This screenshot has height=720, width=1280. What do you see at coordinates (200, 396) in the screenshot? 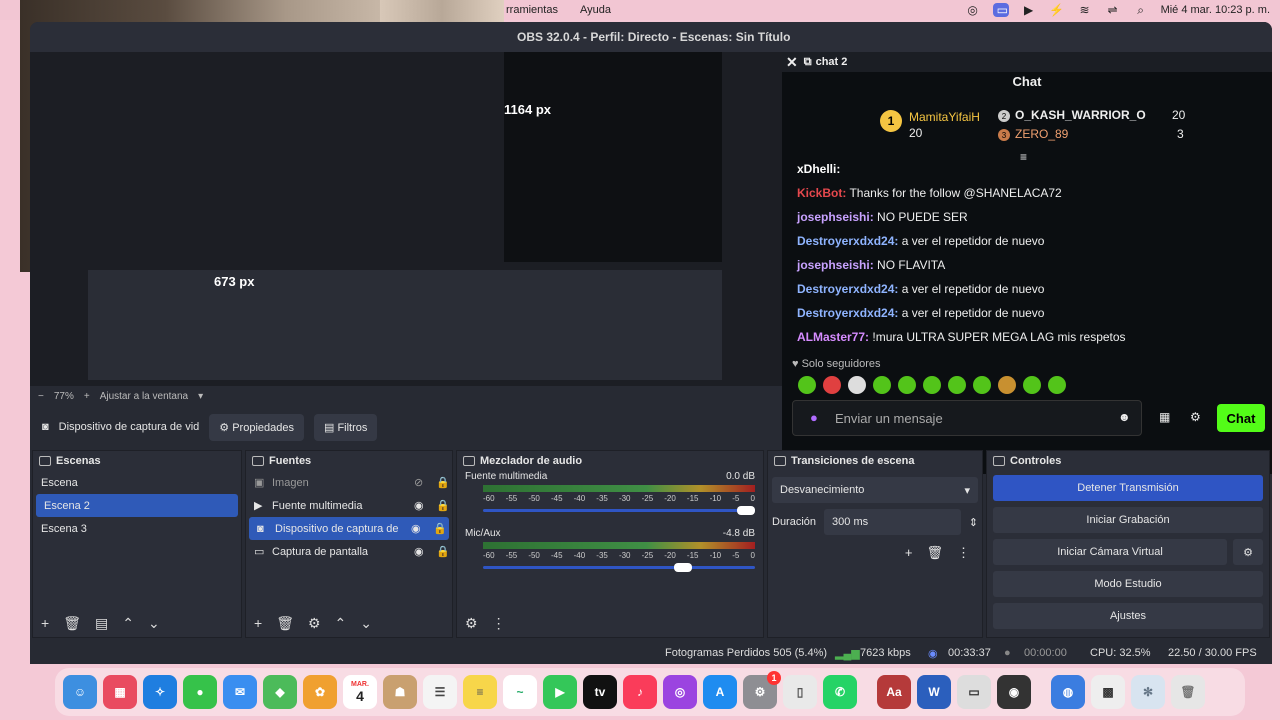
I see `chevron-down-icon: ▾` at bounding box center [200, 396].